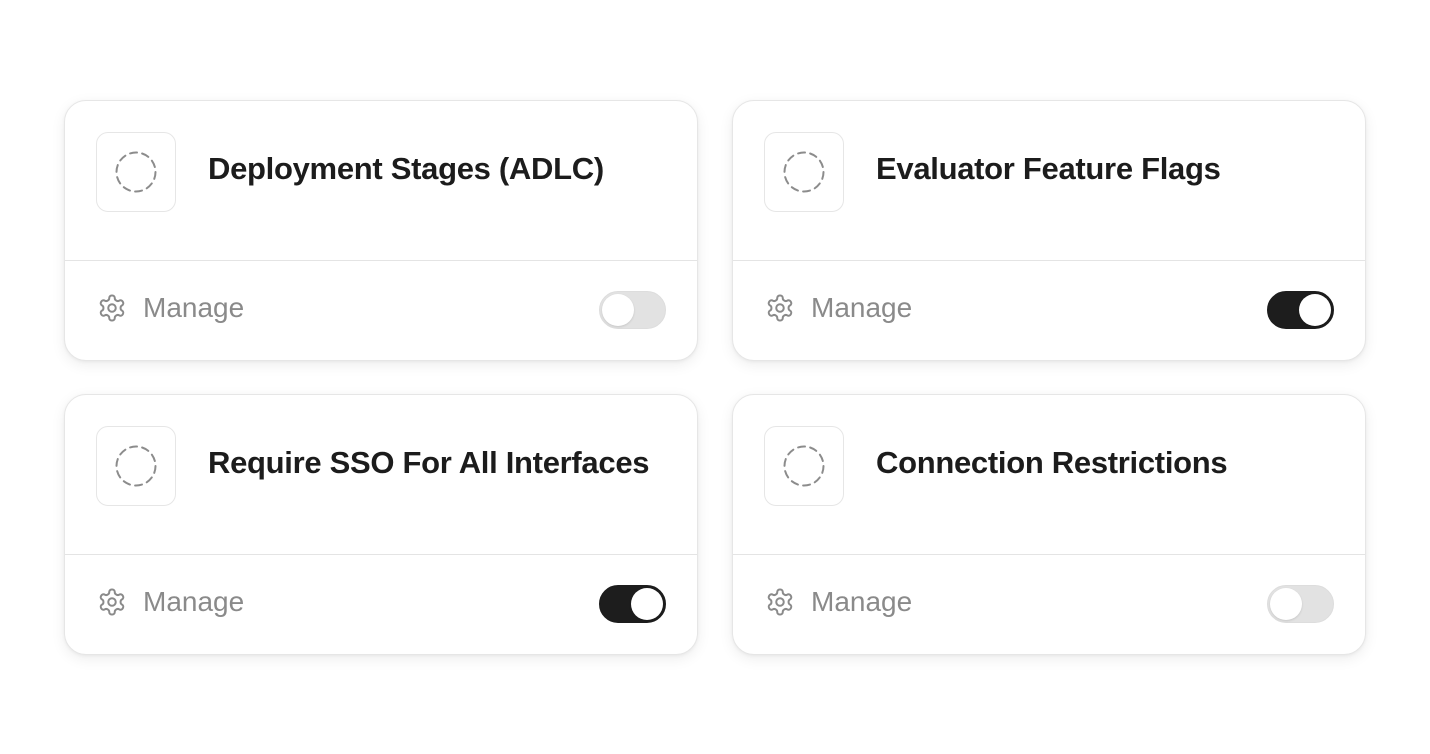 The image size is (1430, 754). Describe the element at coordinates (406, 168) in the screenshot. I see `card-title: Deployment Stages (ADLC)` at that location.